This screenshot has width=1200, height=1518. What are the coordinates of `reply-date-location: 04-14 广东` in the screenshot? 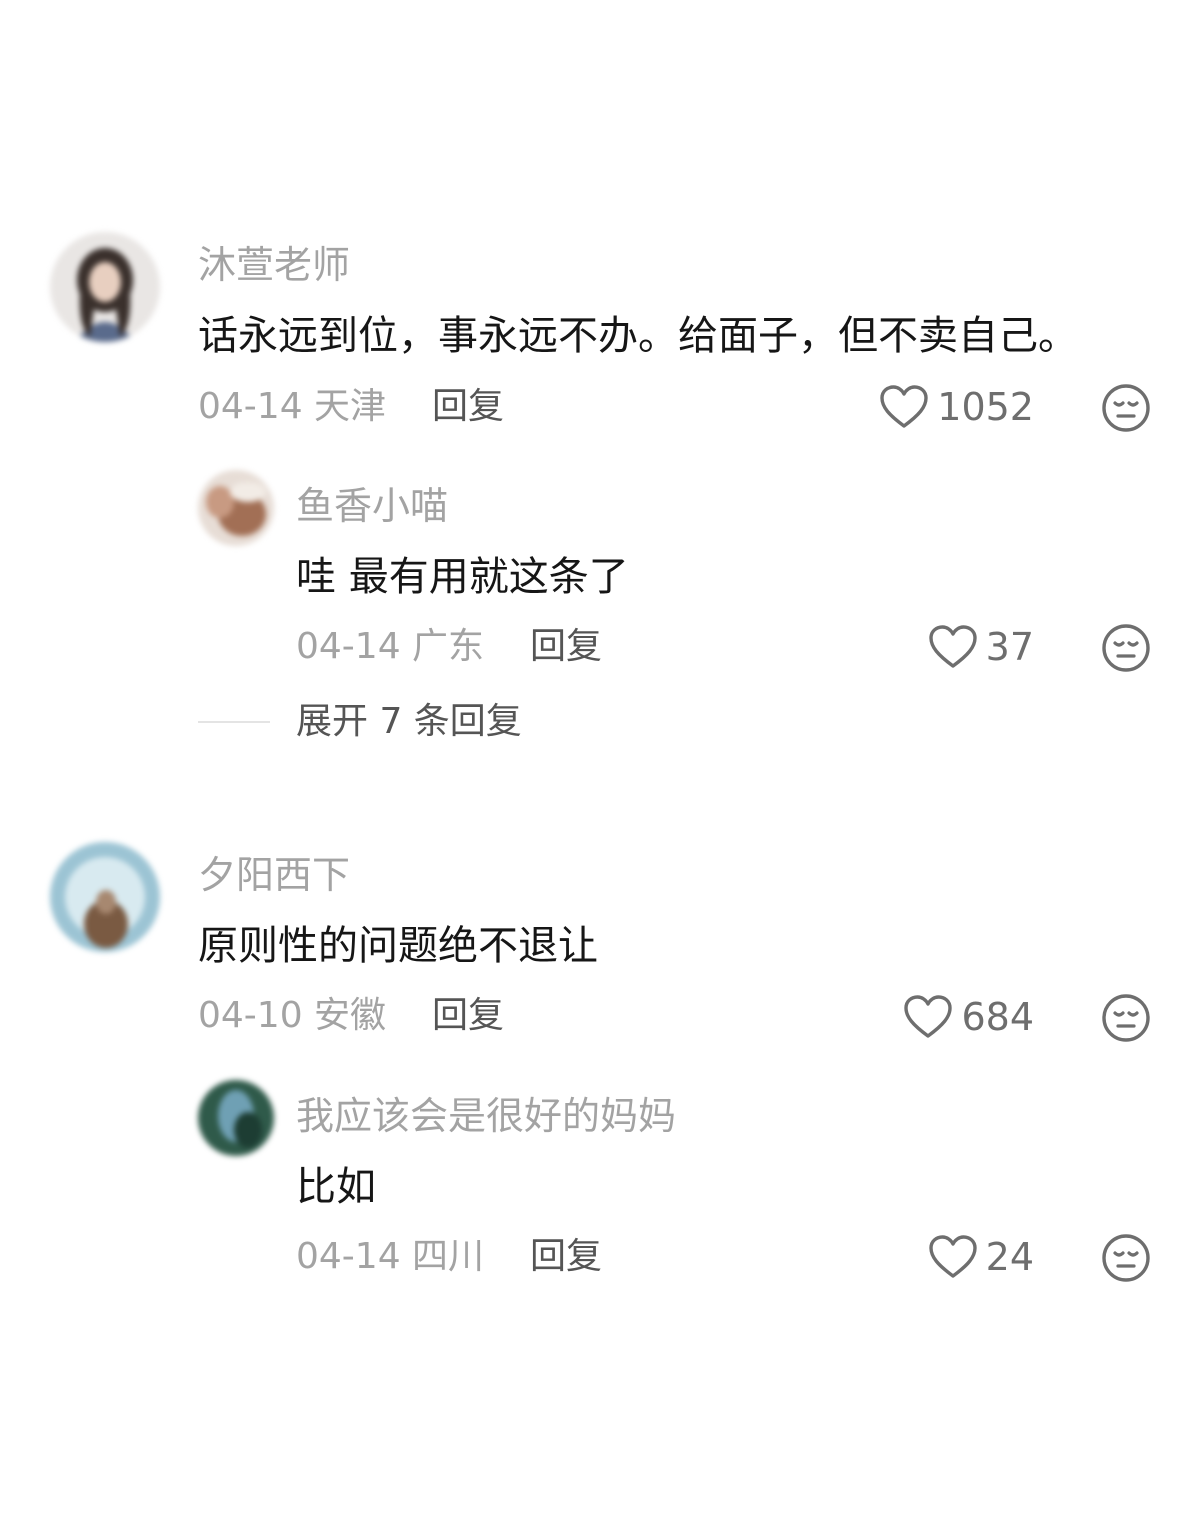 It's located at (390, 646).